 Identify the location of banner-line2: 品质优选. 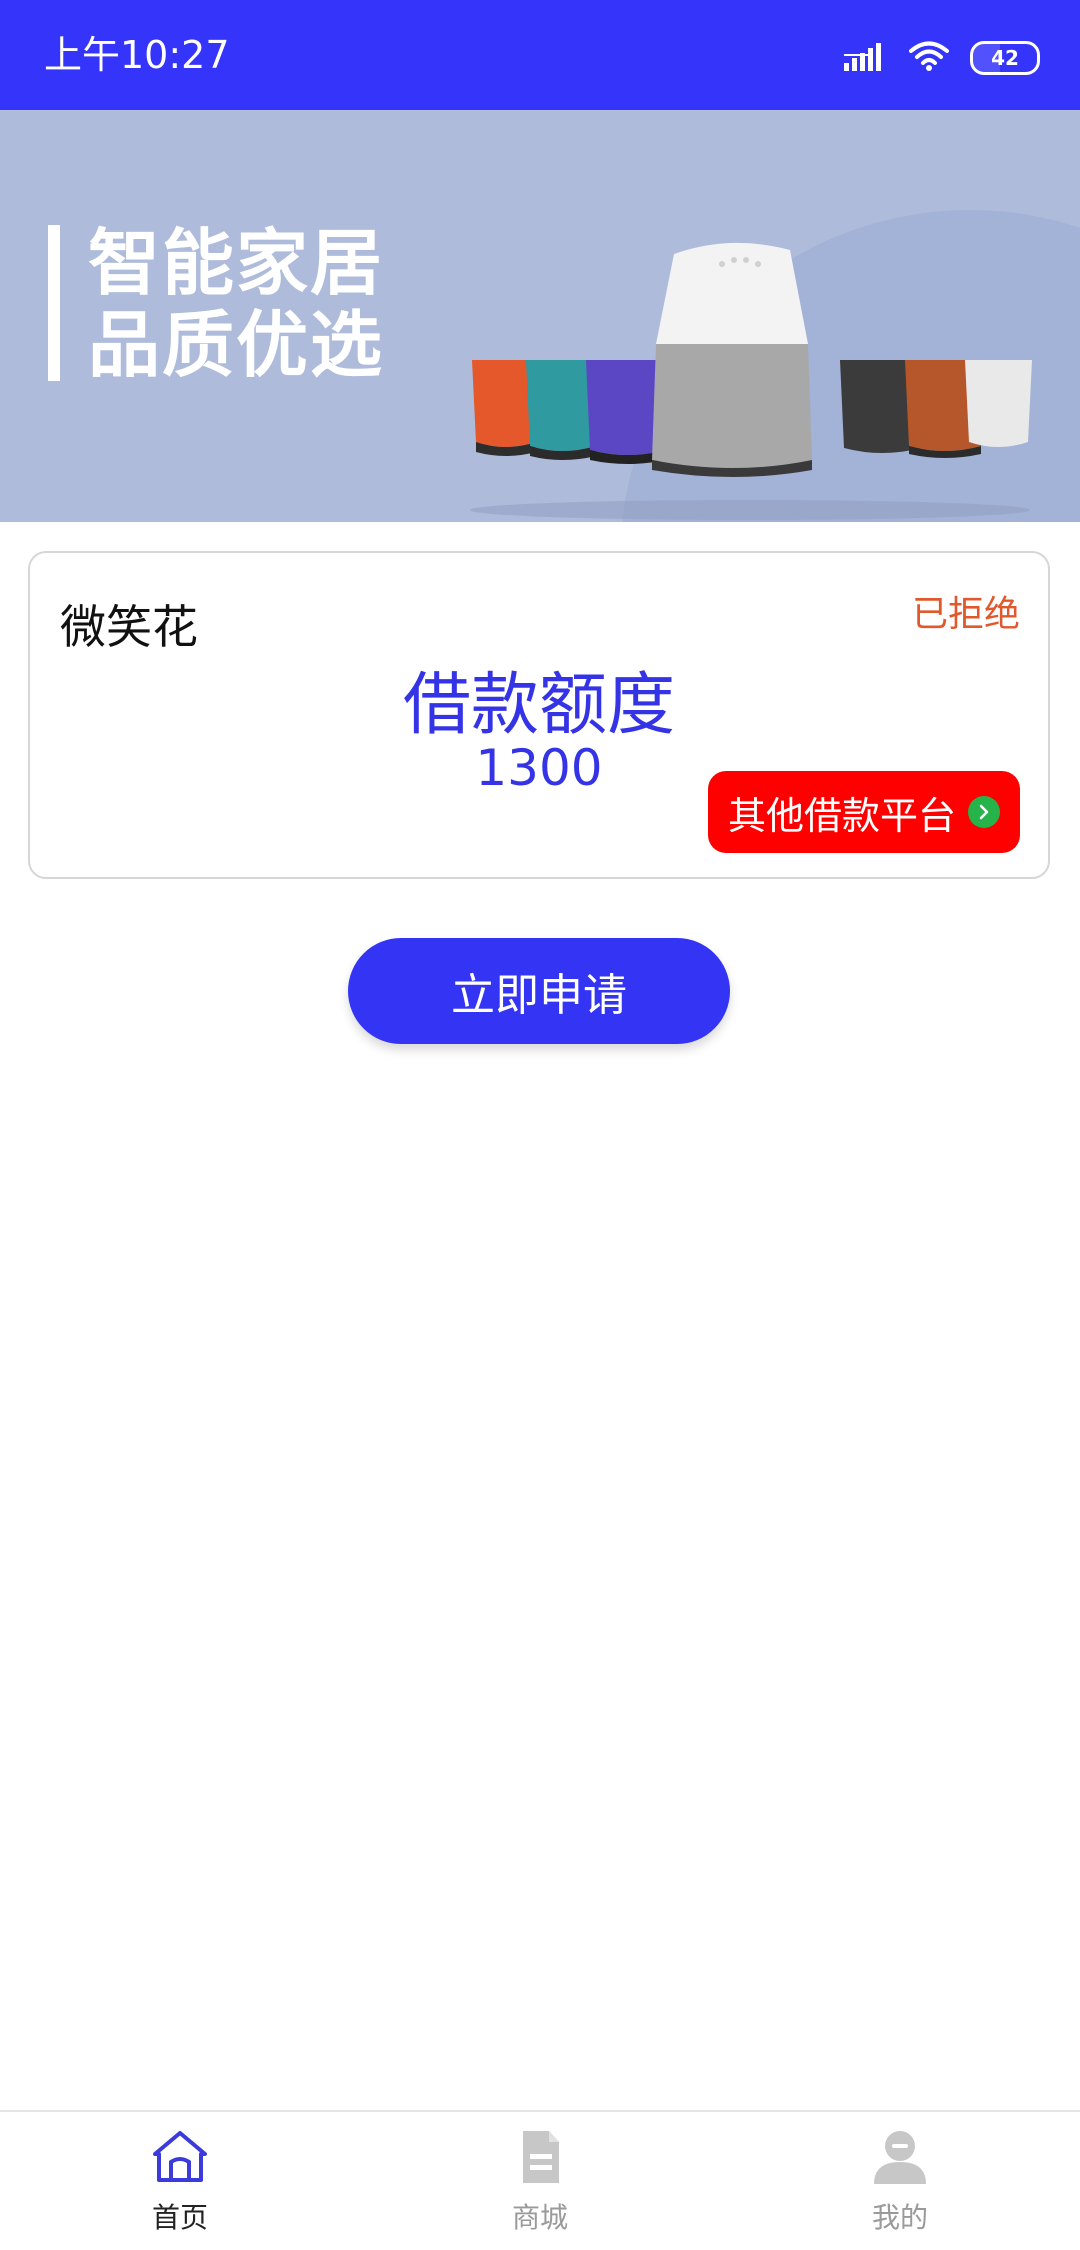
(236, 345).